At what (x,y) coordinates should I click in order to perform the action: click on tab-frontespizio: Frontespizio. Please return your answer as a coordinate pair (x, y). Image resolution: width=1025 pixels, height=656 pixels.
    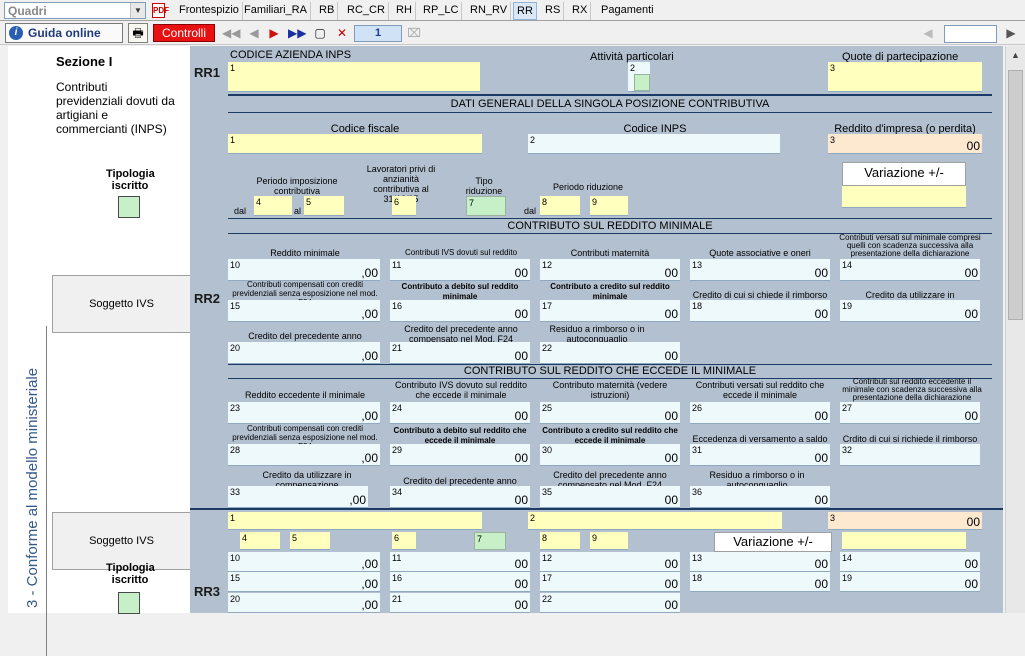
    Looking at the image, I should click on (209, 11).